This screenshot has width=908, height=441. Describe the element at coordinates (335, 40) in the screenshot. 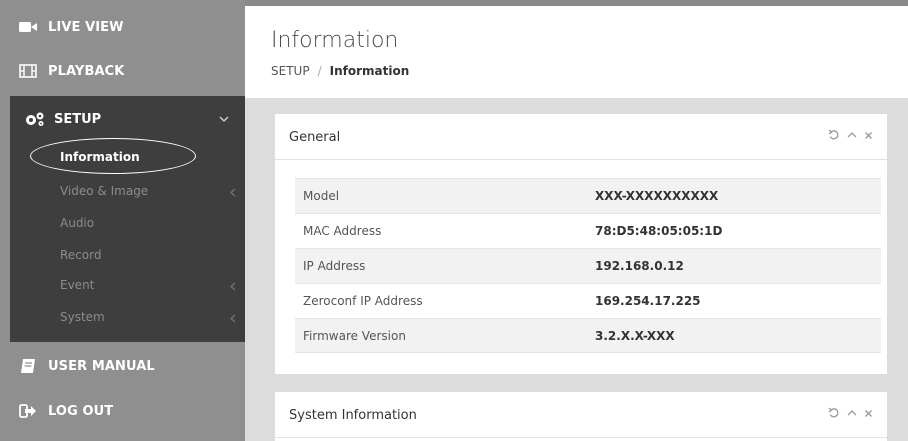

I see `page-title: Information` at that location.